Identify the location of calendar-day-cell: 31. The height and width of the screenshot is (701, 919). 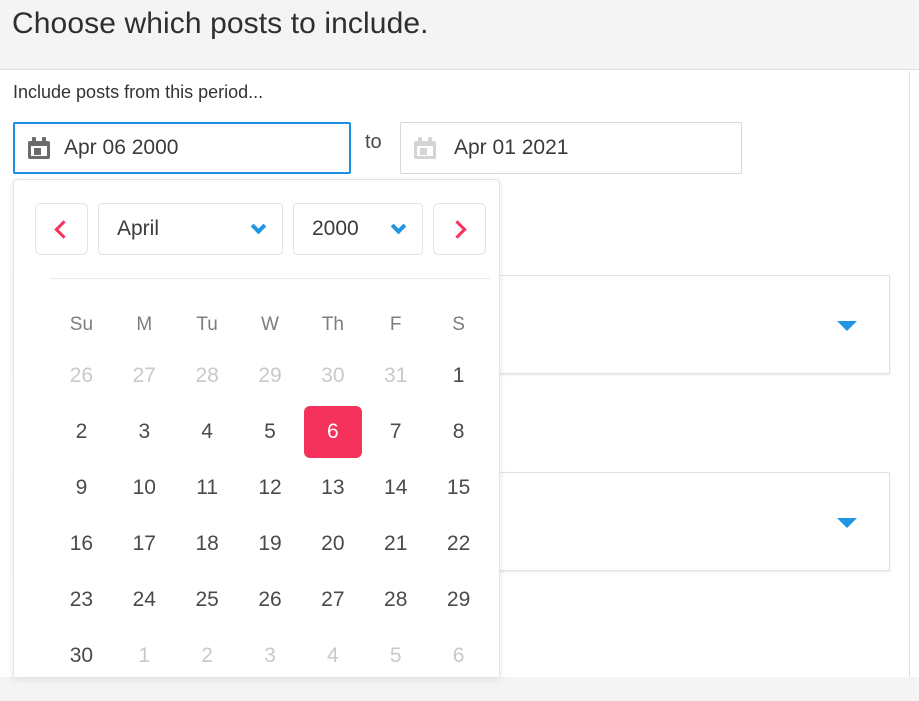
(395, 376).